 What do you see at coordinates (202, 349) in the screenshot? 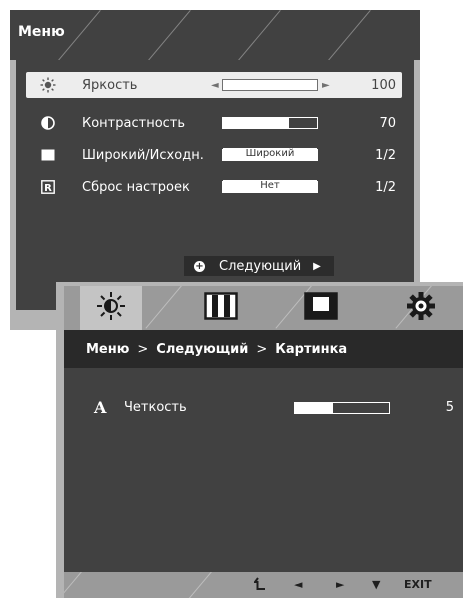
I see `breadcrumb-item: Следующий` at bounding box center [202, 349].